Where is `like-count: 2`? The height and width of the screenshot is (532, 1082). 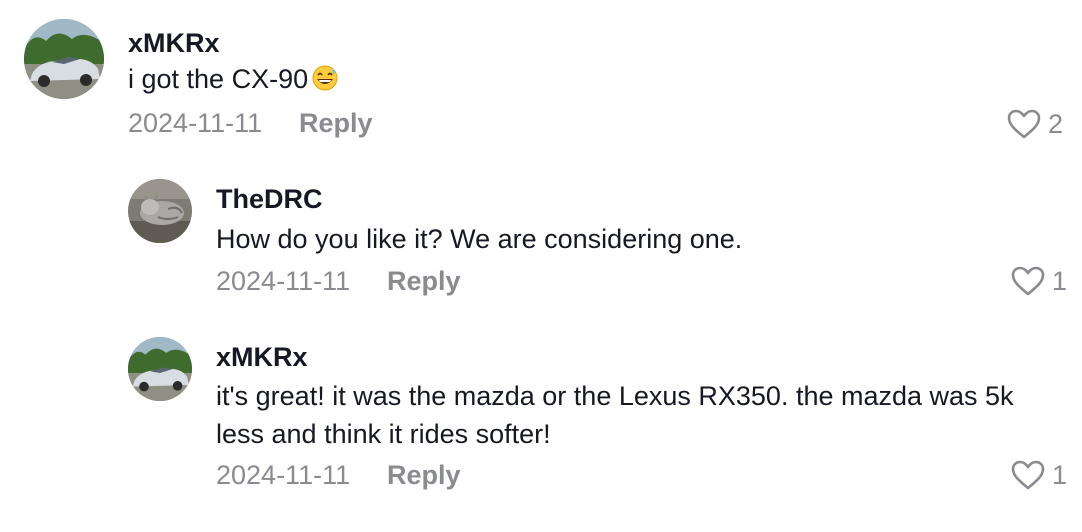
like-count: 2 is located at coordinates (1056, 123).